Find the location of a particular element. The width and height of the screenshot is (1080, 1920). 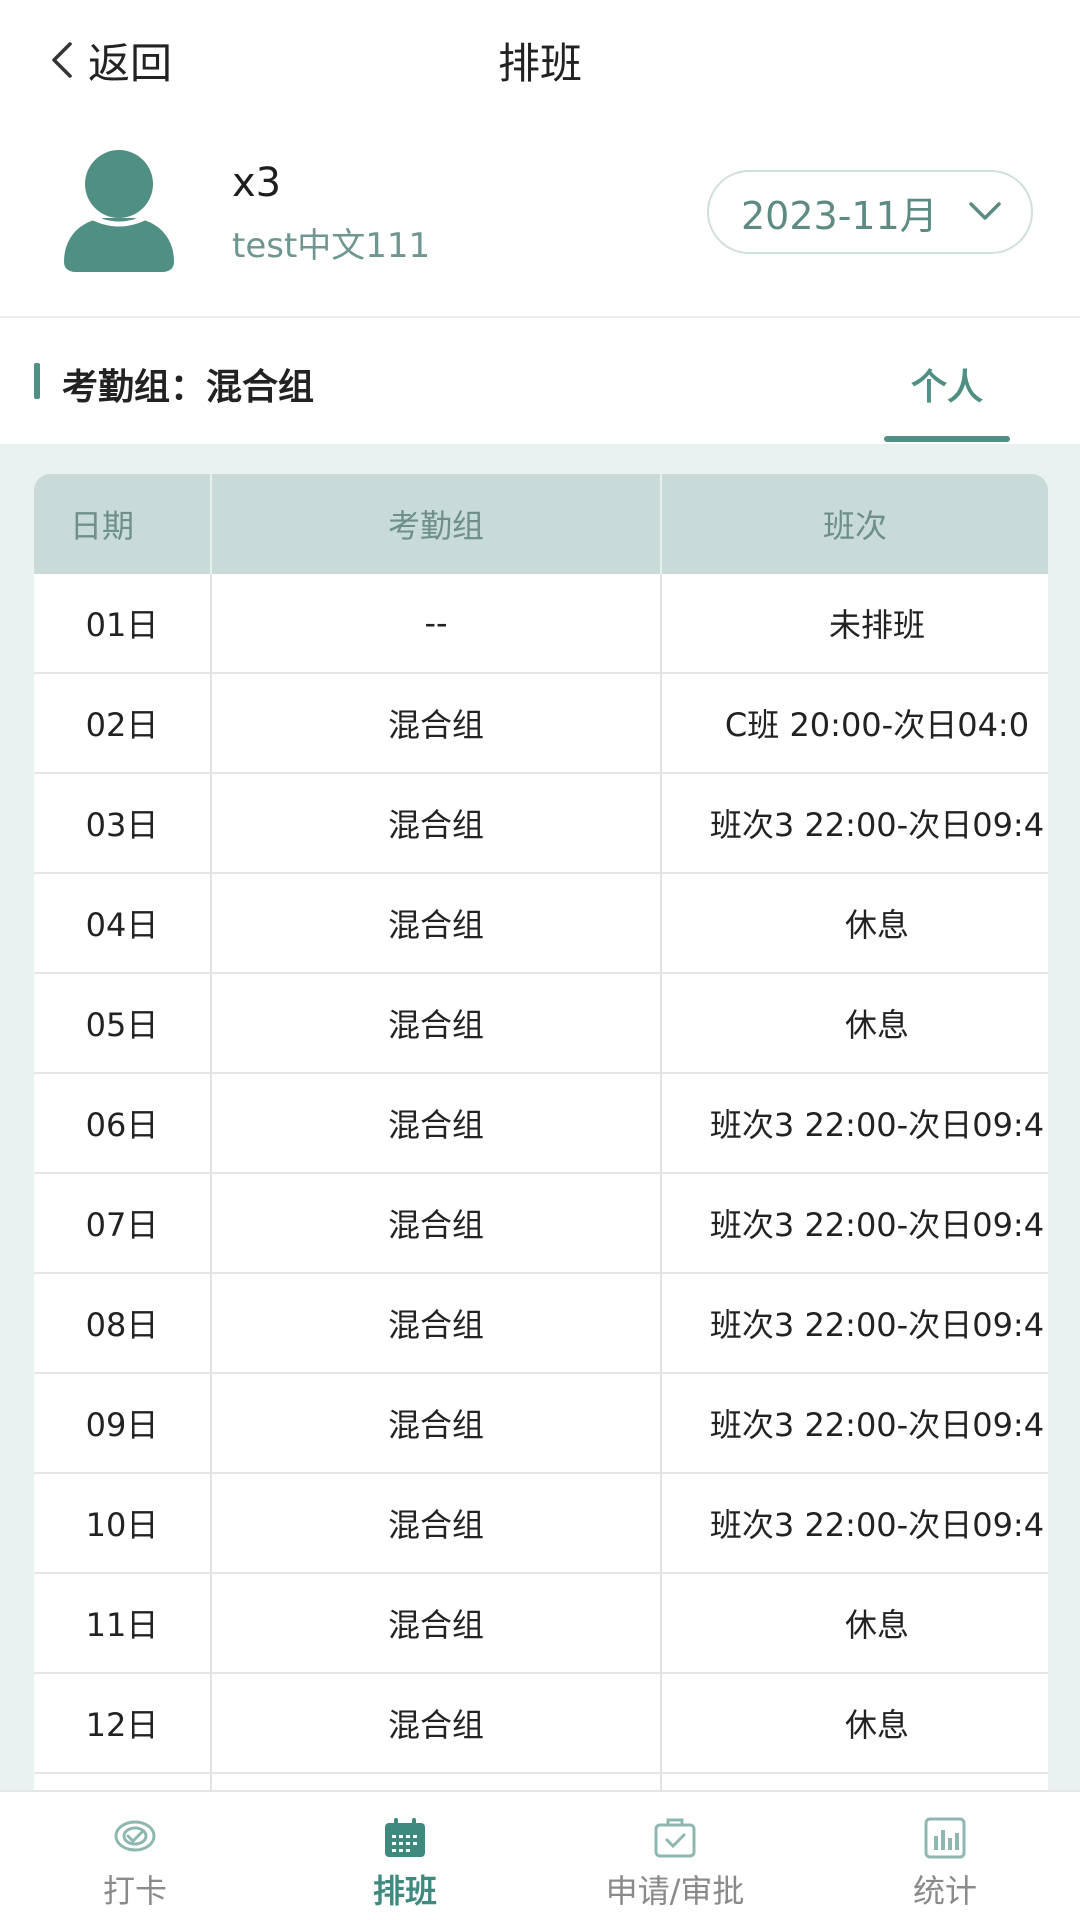

table-row: 10日 混合组 班次3 22:00-次日09:4 is located at coordinates (541, 1524).